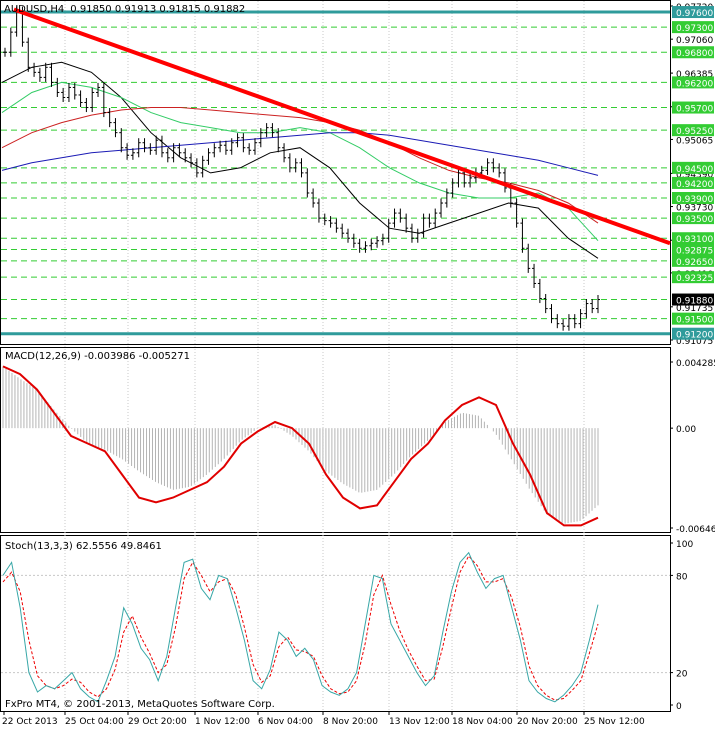  Describe the element at coordinates (681, 626) in the screenshot. I see `stoch-axis: 100 80 20 0` at that location.